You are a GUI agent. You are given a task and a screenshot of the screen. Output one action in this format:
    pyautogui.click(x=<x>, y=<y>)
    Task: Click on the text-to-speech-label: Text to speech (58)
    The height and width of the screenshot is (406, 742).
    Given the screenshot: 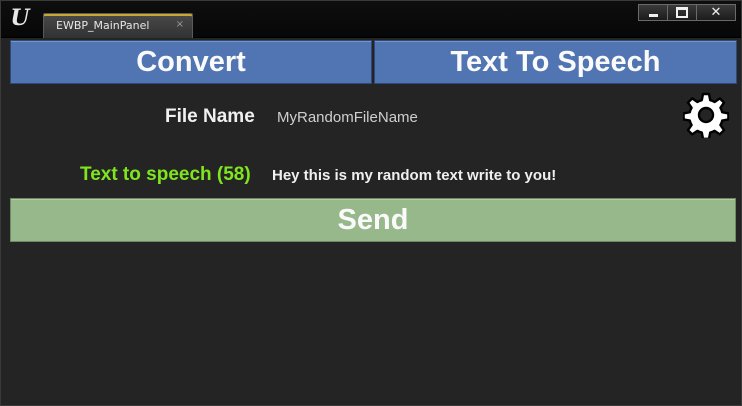 What is the action you would take?
    pyautogui.click(x=165, y=174)
    